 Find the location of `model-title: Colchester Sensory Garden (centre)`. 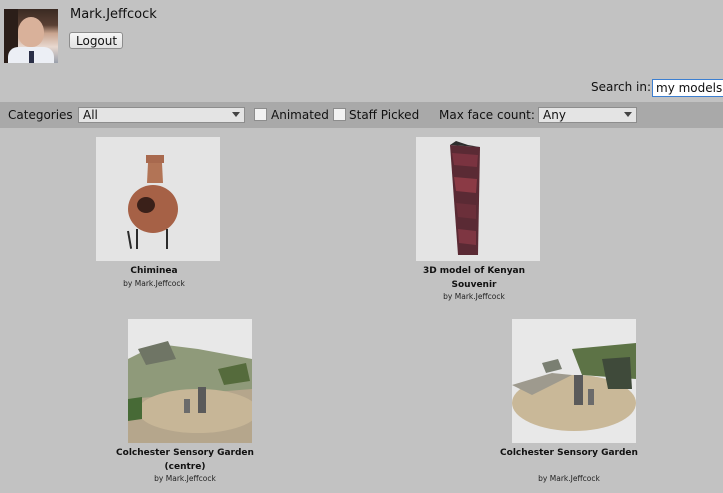

model-title: Colchester Sensory Garden (centre) is located at coordinates (185, 460).